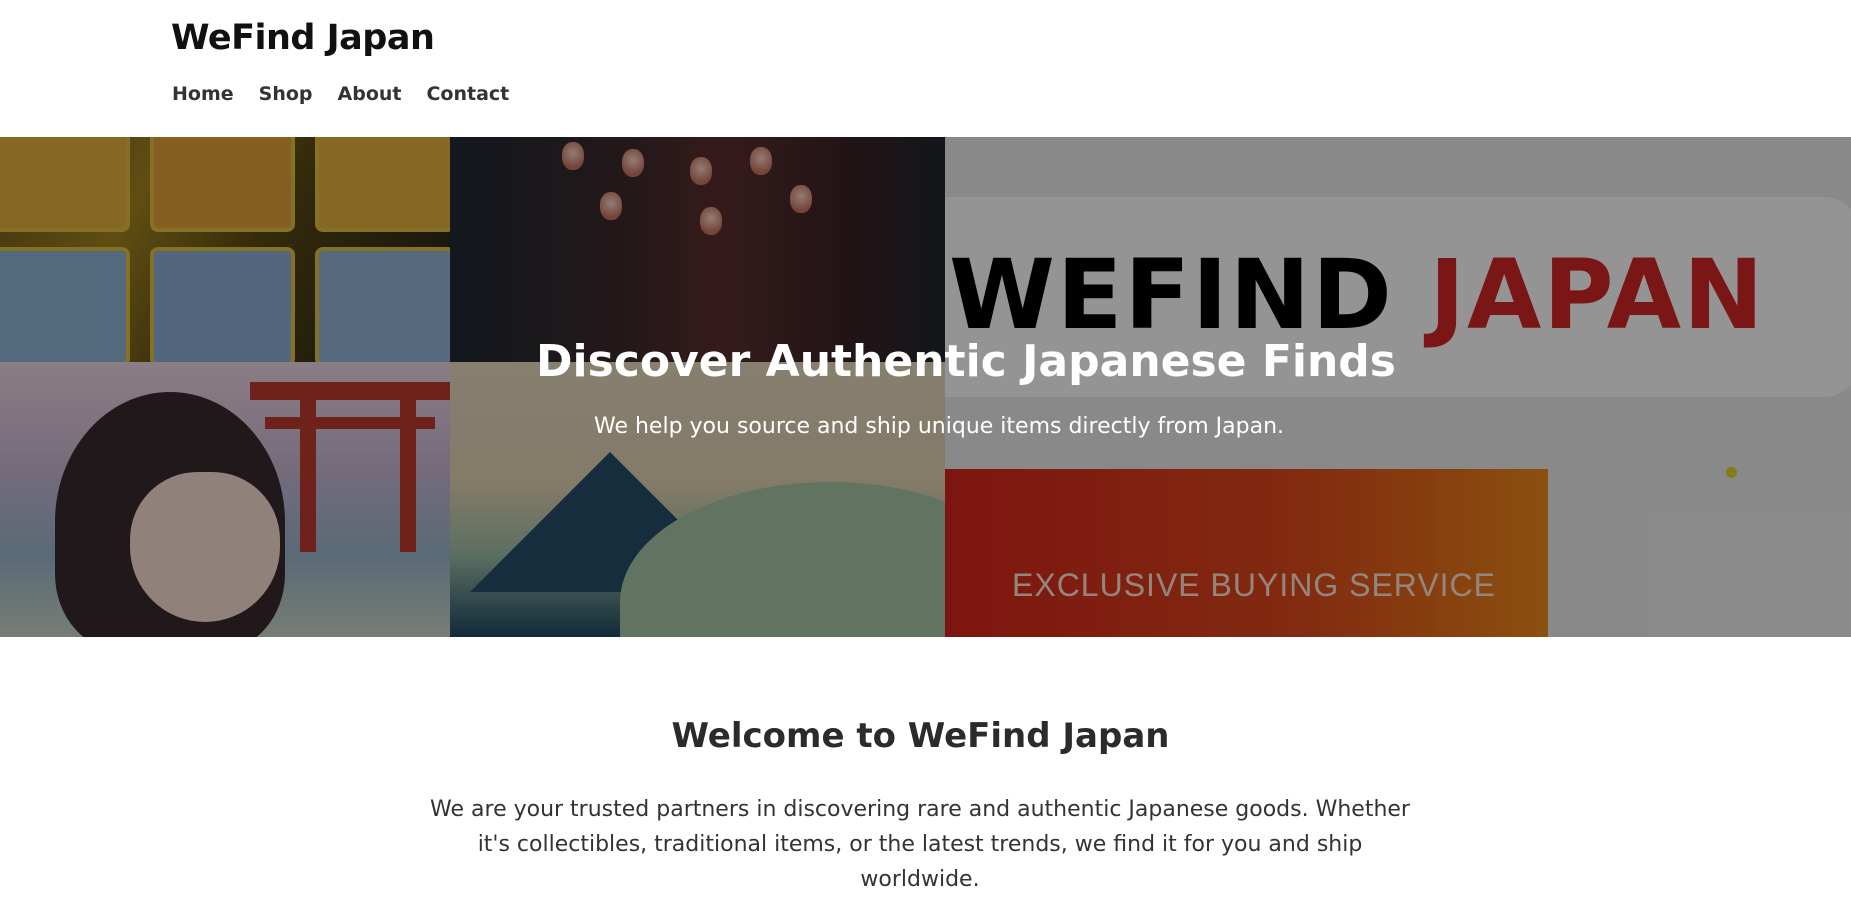 The width and height of the screenshot is (1851, 897). What do you see at coordinates (966, 361) in the screenshot?
I see `hero-title: Discover Authentic Japanese Finds` at bounding box center [966, 361].